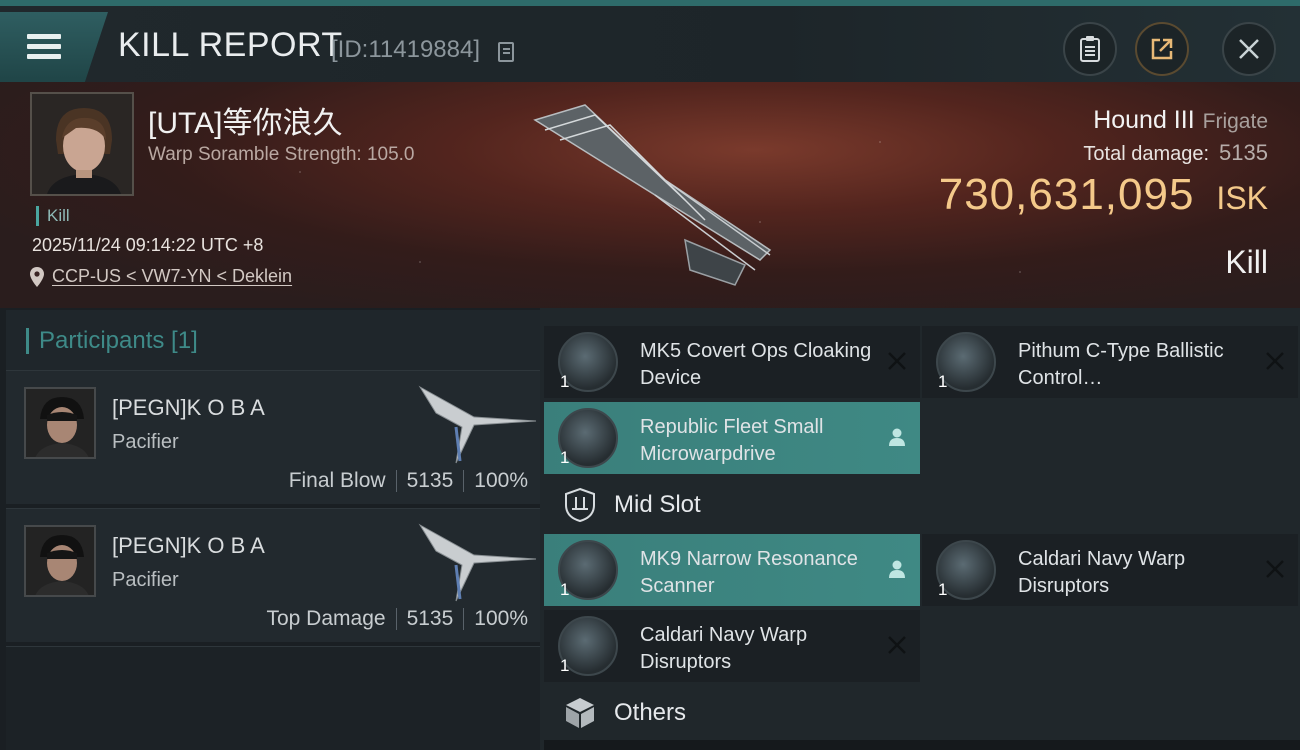 Image resolution: width=1300 pixels, height=750 pixels. What do you see at coordinates (230, 45) in the screenshot?
I see `page-title: KILL REPORT` at bounding box center [230, 45].